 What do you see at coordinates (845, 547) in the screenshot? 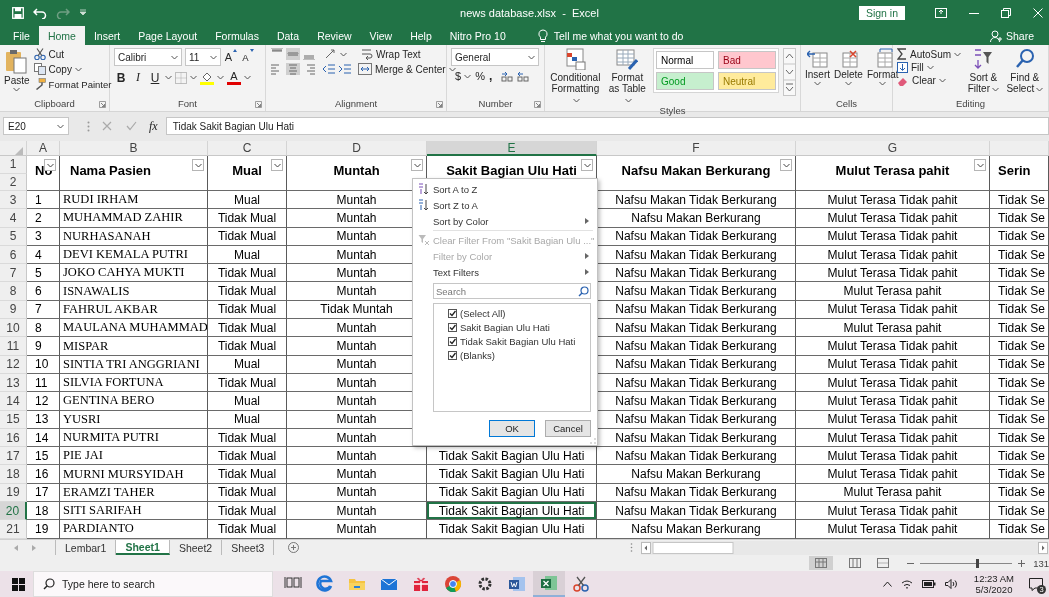
I see `horizontal-scrollbar` at bounding box center [845, 547].